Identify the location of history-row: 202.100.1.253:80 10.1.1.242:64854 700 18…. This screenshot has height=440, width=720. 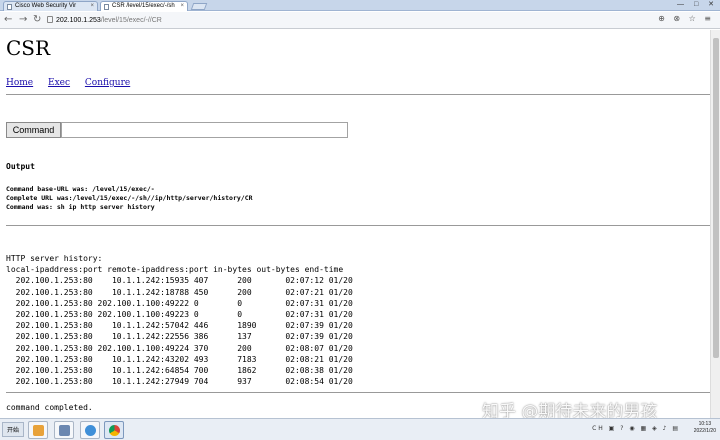
(184, 371).